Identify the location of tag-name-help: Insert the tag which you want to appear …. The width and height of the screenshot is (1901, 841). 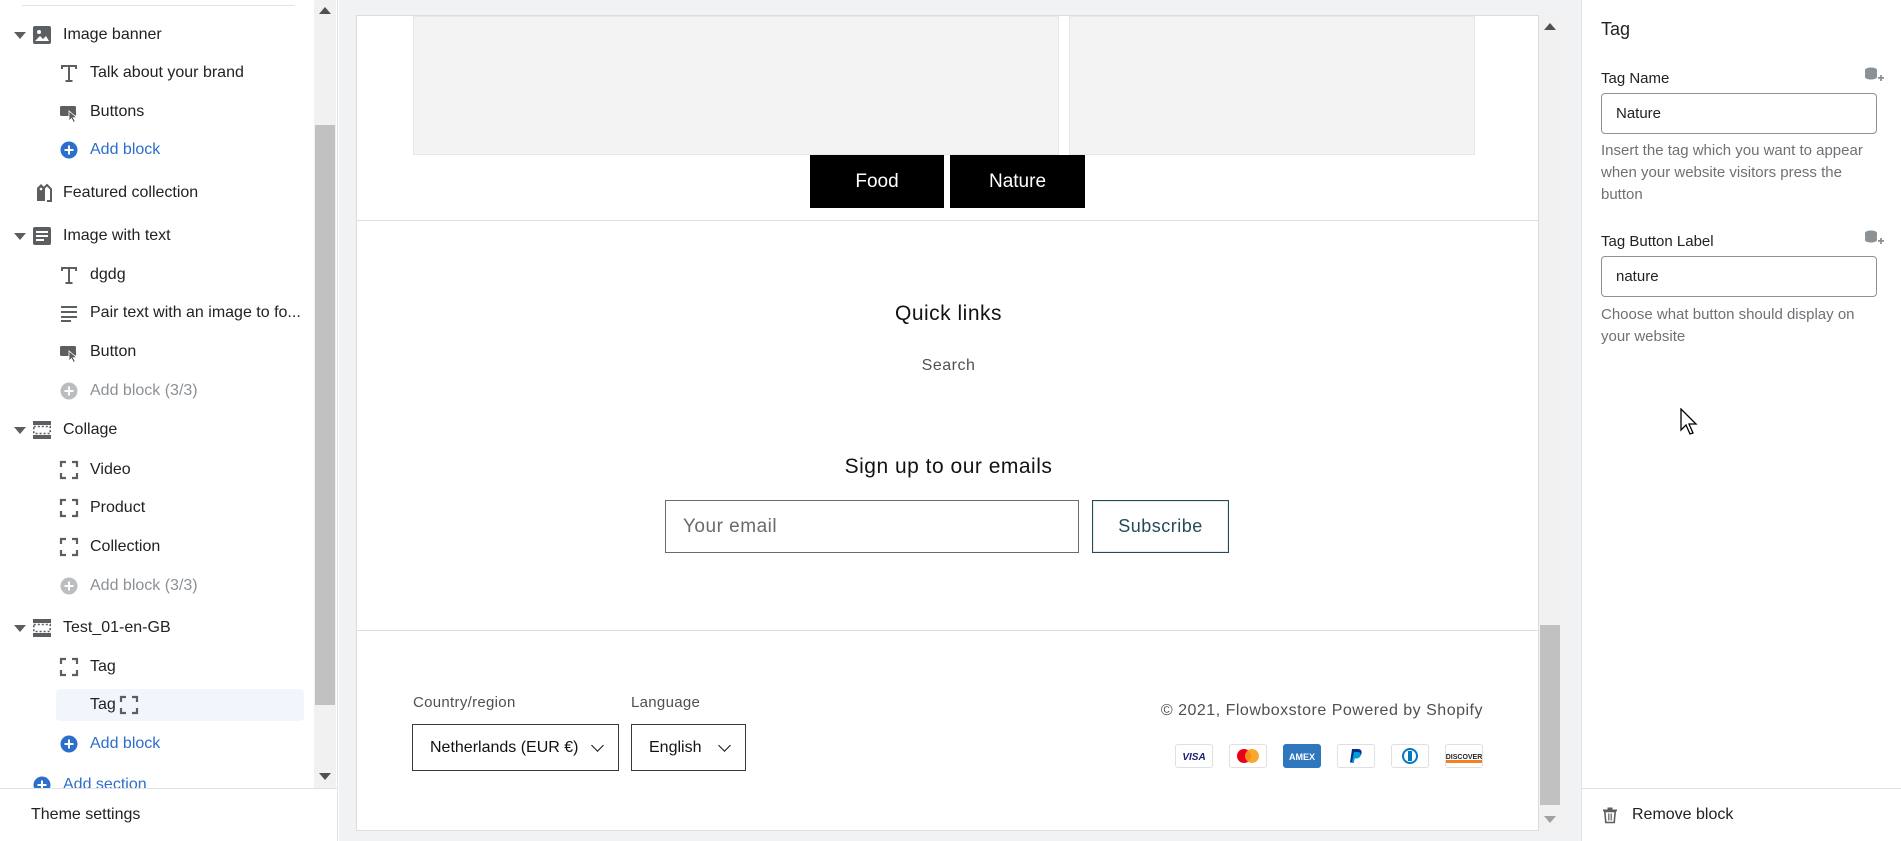
(1732, 172).